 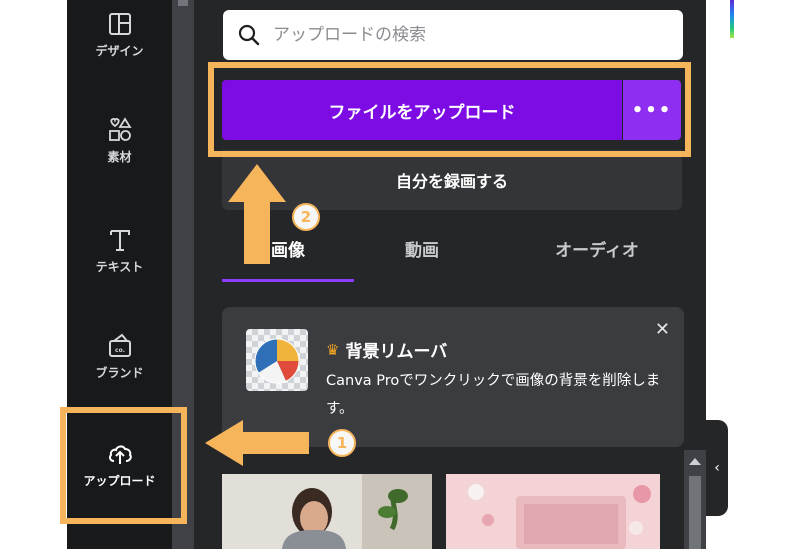 What do you see at coordinates (597, 256) in the screenshot?
I see `tab-audio: オーディオ` at bounding box center [597, 256].